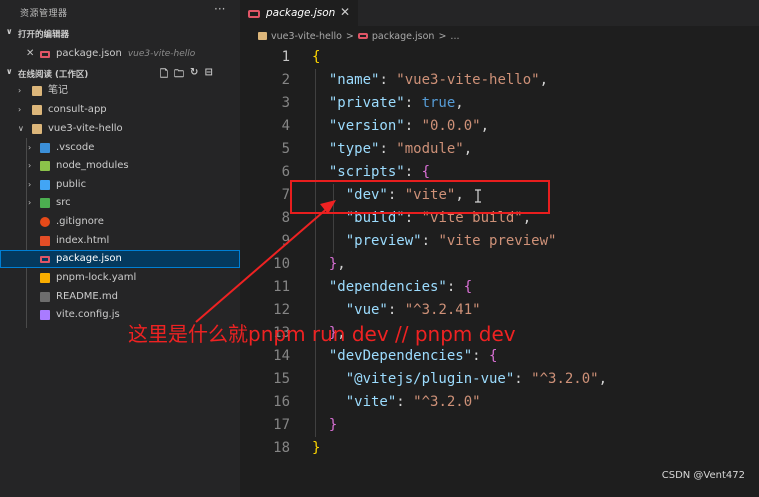  What do you see at coordinates (265, 261) in the screenshot?
I see `annotation-arrow` at bounding box center [265, 261].